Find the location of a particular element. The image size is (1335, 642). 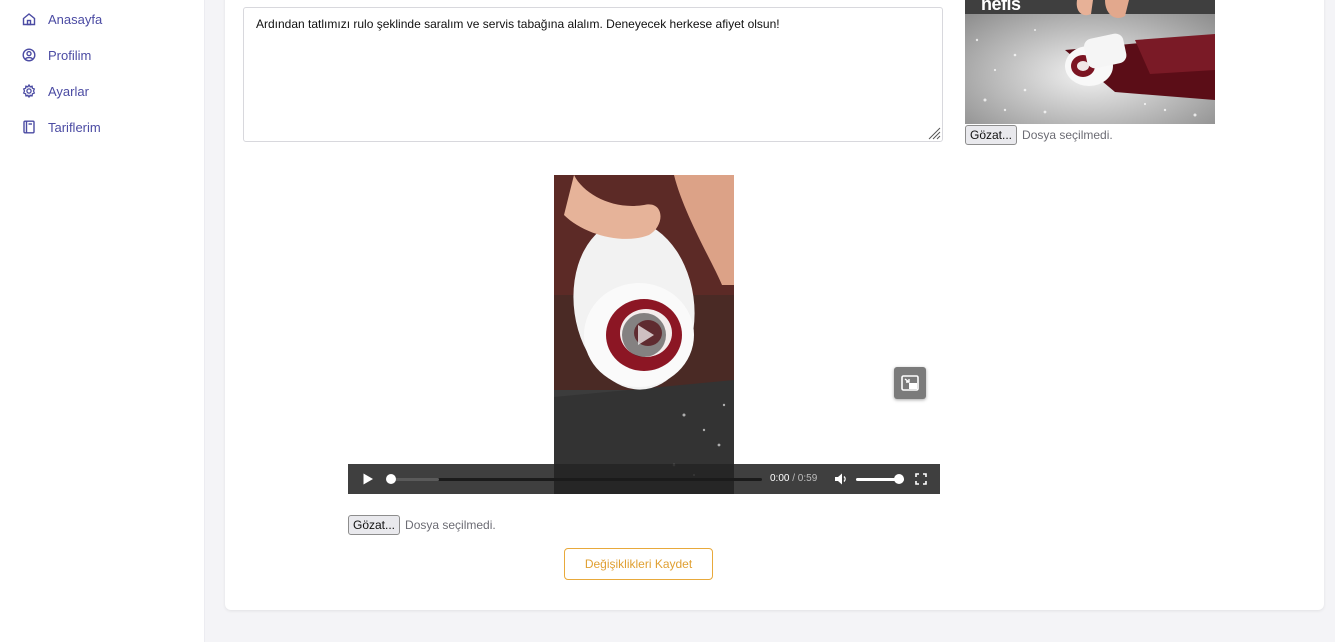

watermark-logo: nefis is located at coordinates (1001, 7).